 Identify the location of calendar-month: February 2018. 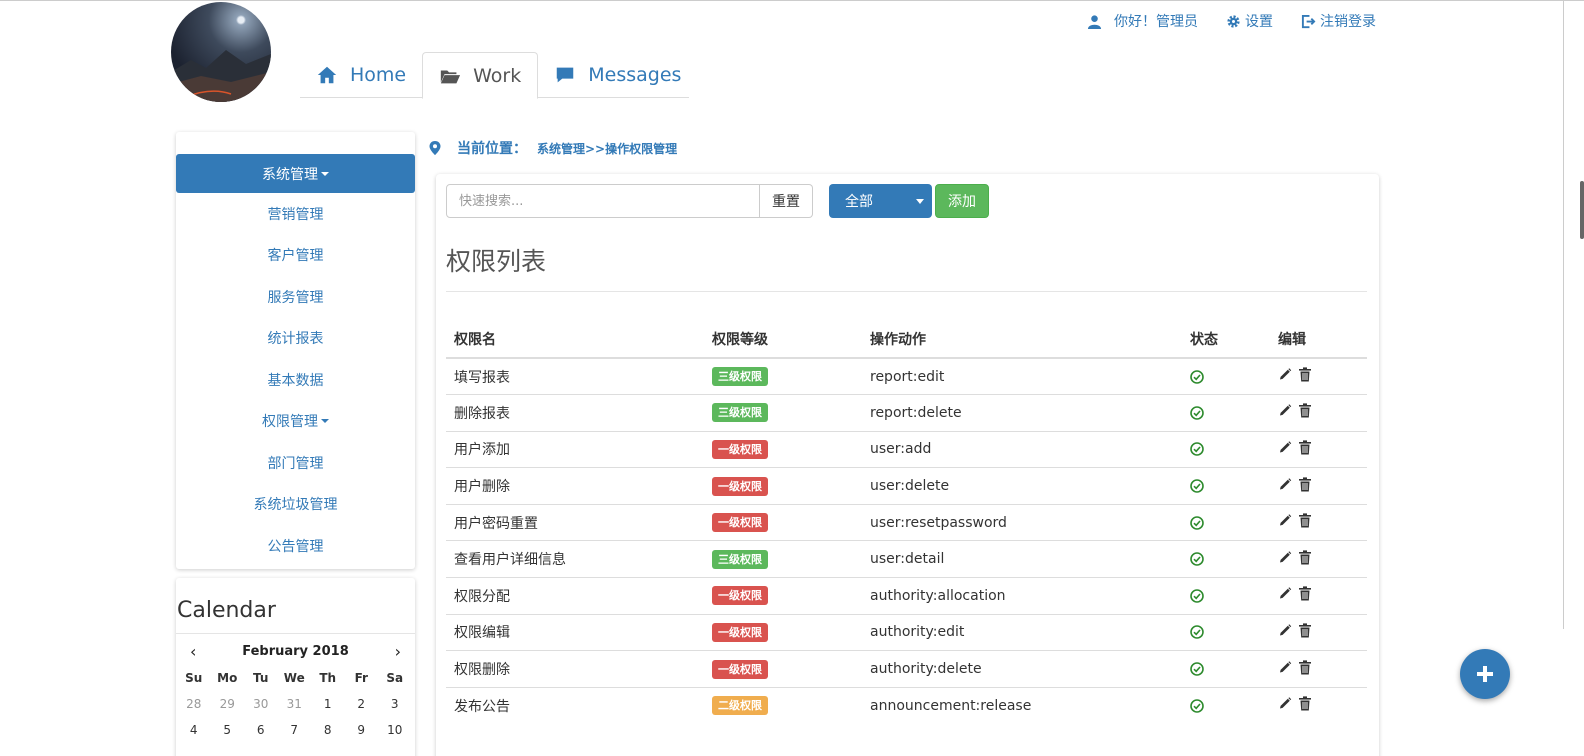
(295, 651).